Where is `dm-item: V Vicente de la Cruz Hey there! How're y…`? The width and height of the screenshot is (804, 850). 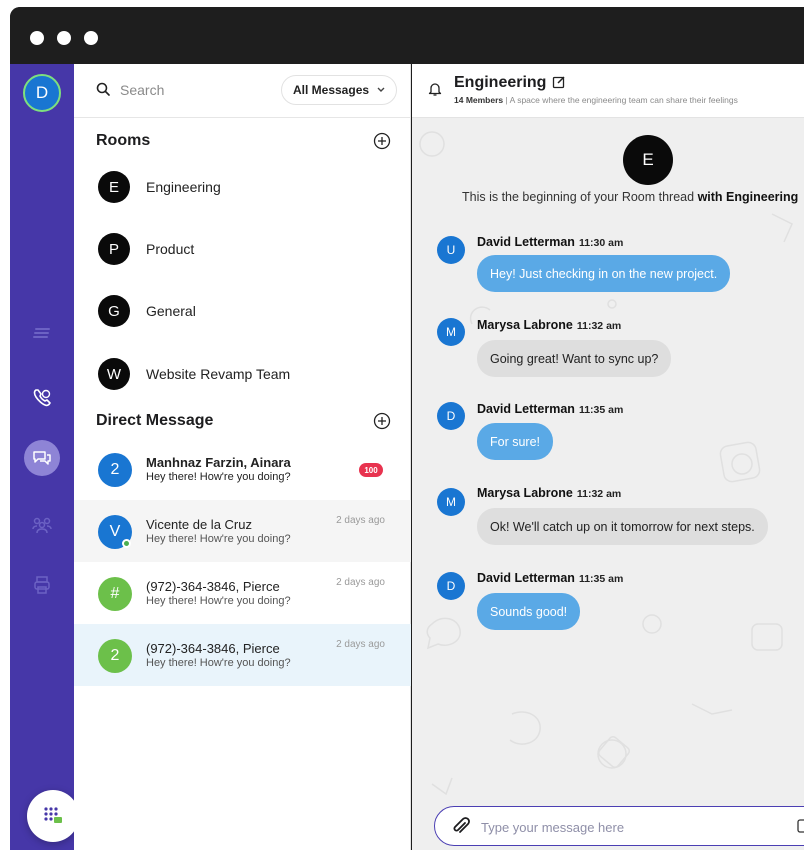
dm-item: V Vicente de la Cruz Hey there! How're y… is located at coordinates (242, 531).